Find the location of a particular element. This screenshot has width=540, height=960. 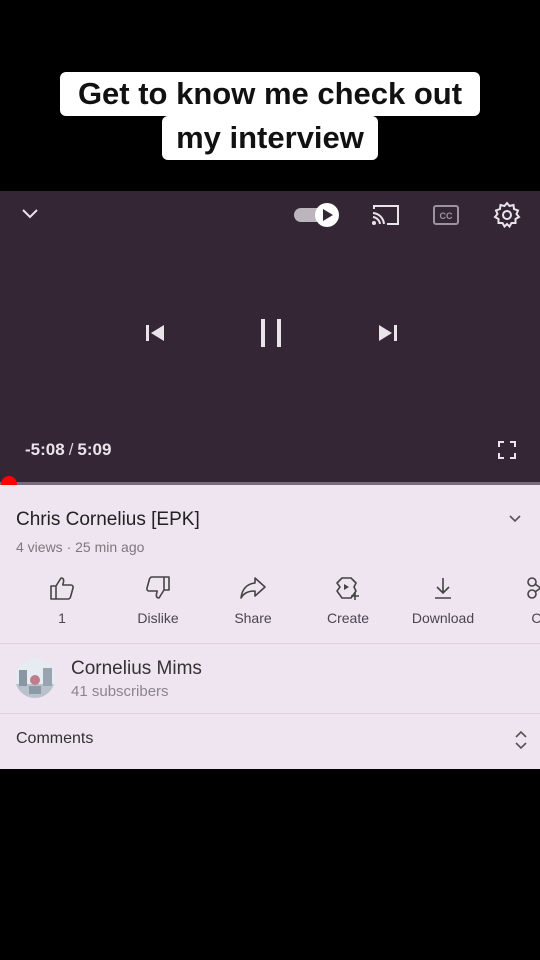

thumbs-up-icon is located at coordinates (62, 590).